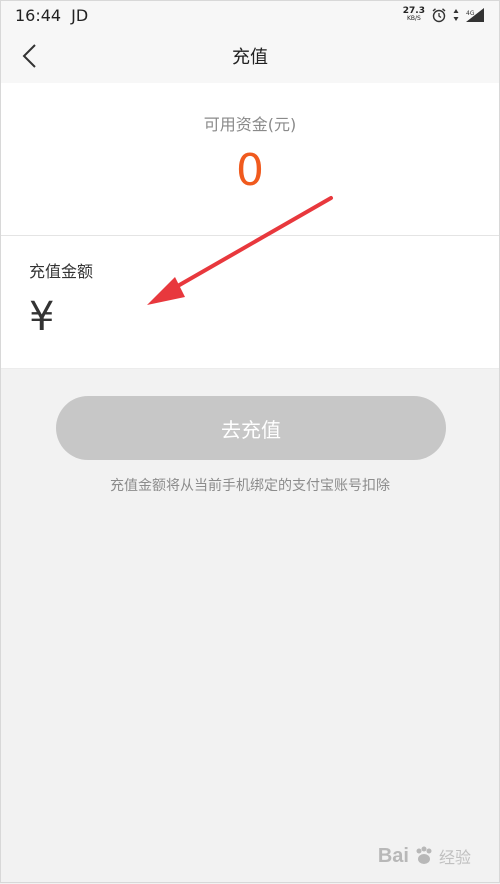  Describe the element at coordinates (80, 15) in the screenshot. I see `status-carrier: JD` at that location.